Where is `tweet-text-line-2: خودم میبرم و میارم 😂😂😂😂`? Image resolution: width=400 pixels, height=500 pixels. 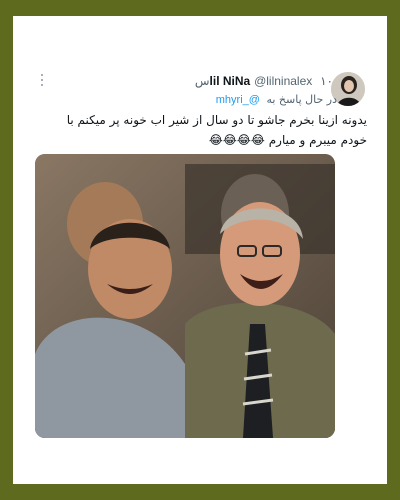 tweet-text-line-2: خودم میبرم و میارم 😂😂😂😂 is located at coordinates (287, 140).